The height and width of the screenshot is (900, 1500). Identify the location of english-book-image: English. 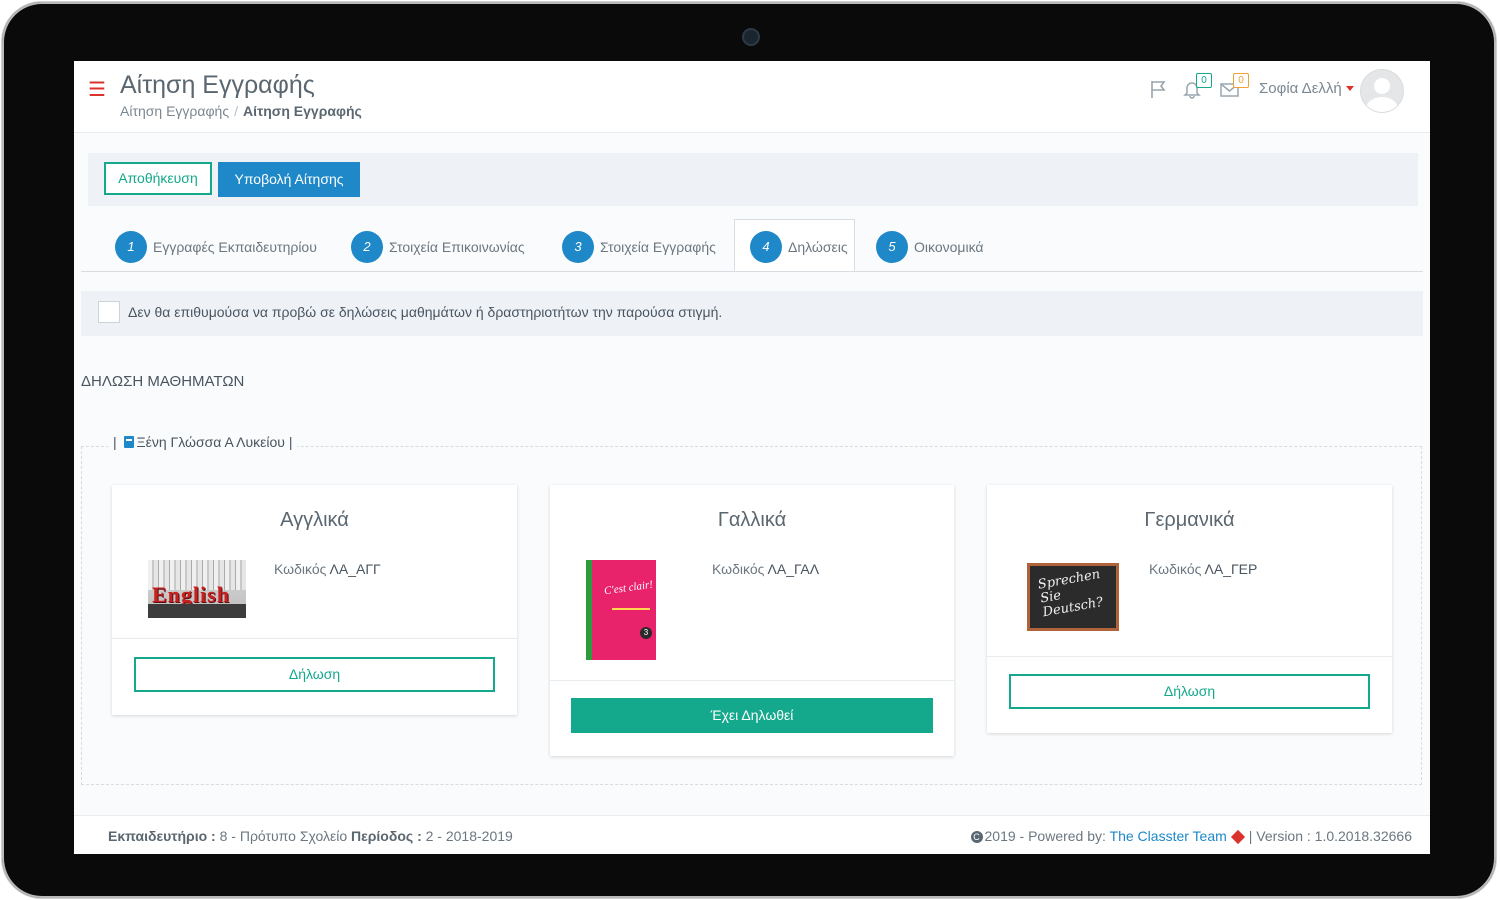
(197, 589).